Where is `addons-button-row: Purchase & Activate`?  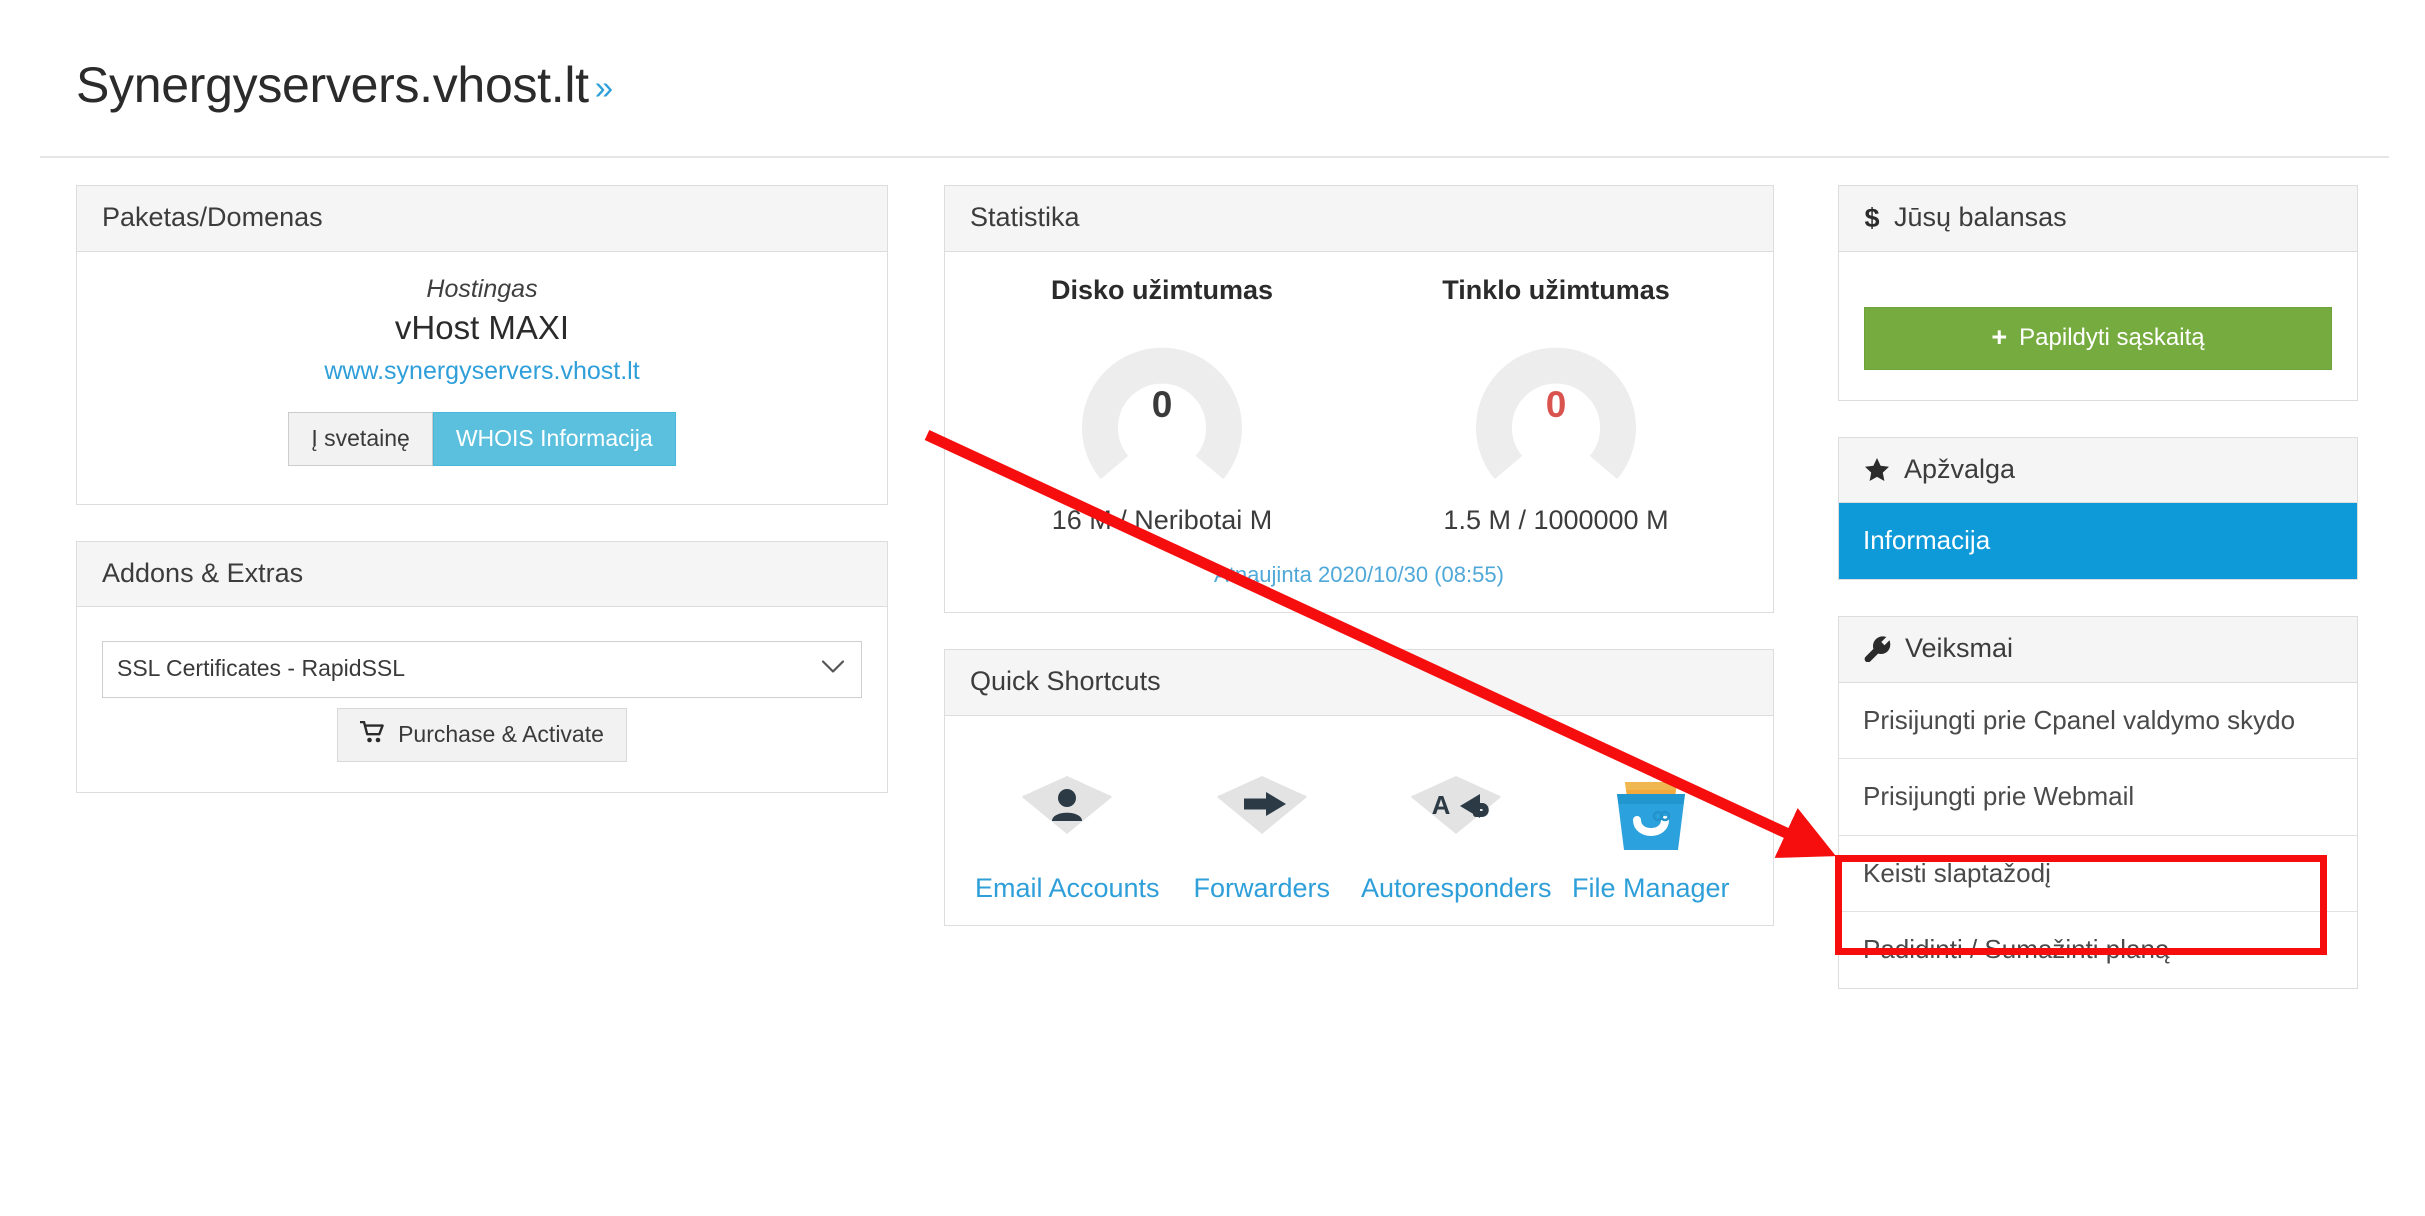 addons-button-row: Purchase & Activate is located at coordinates (482, 735).